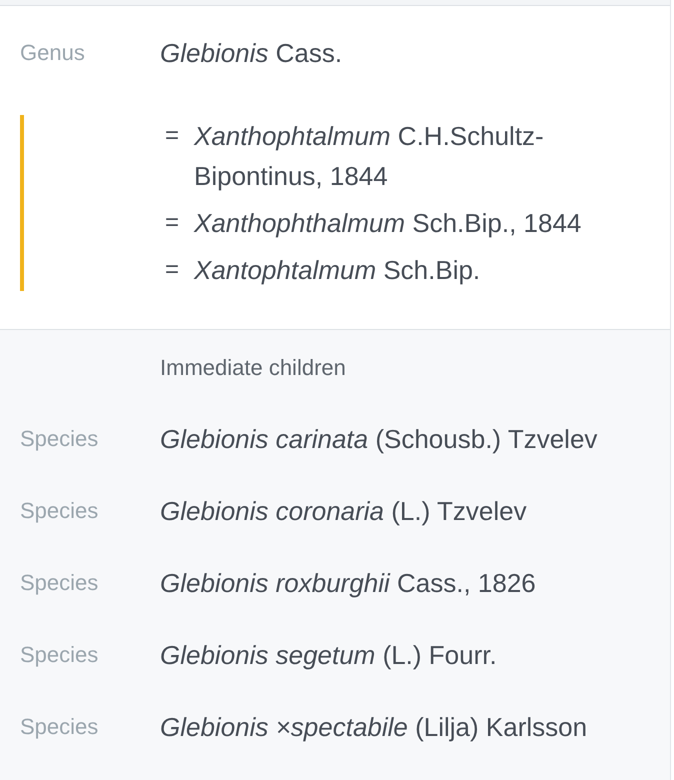 The width and height of the screenshot is (674, 780). What do you see at coordinates (251, 53) in the screenshot?
I see `taxon-name: Glebionis Cass.` at bounding box center [251, 53].